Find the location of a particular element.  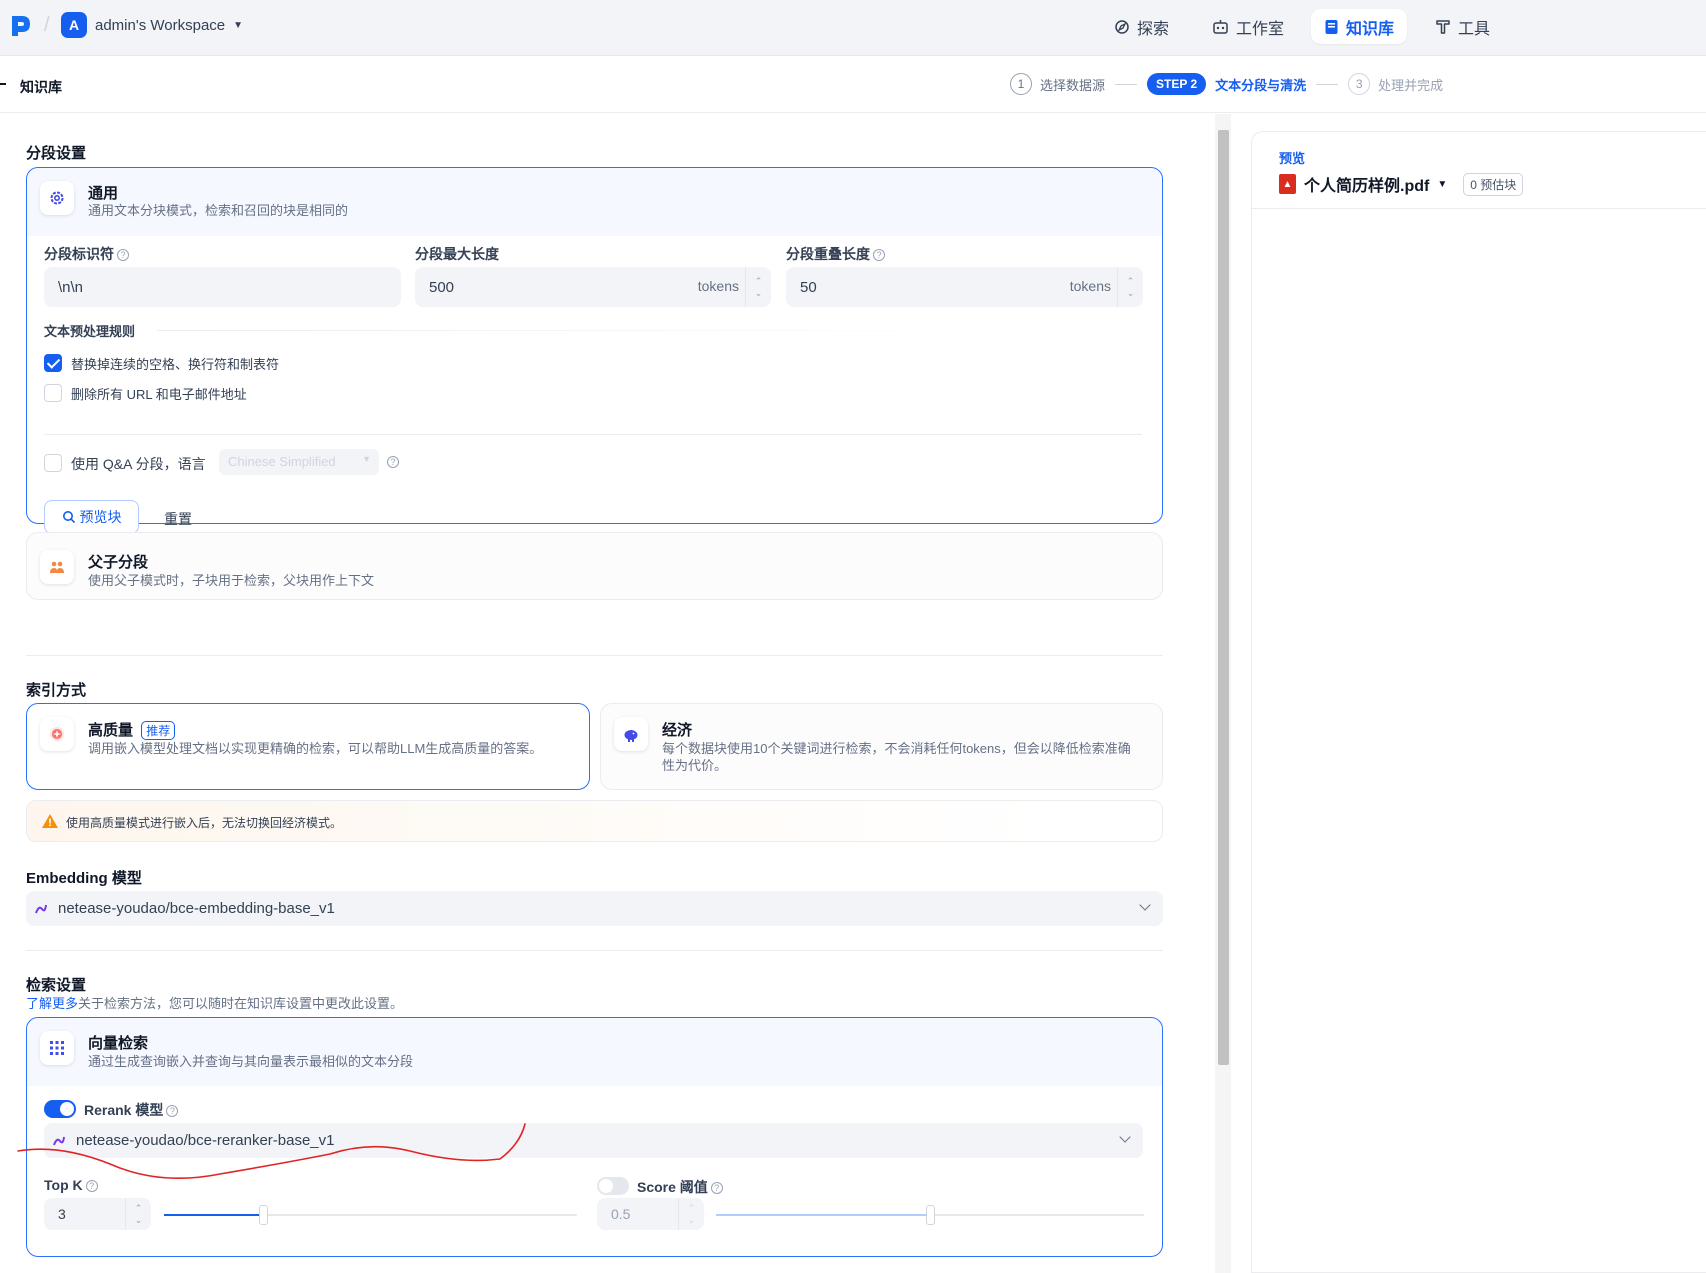

high-quality-title: 高质量 推荐 is located at coordinates (132, 729).